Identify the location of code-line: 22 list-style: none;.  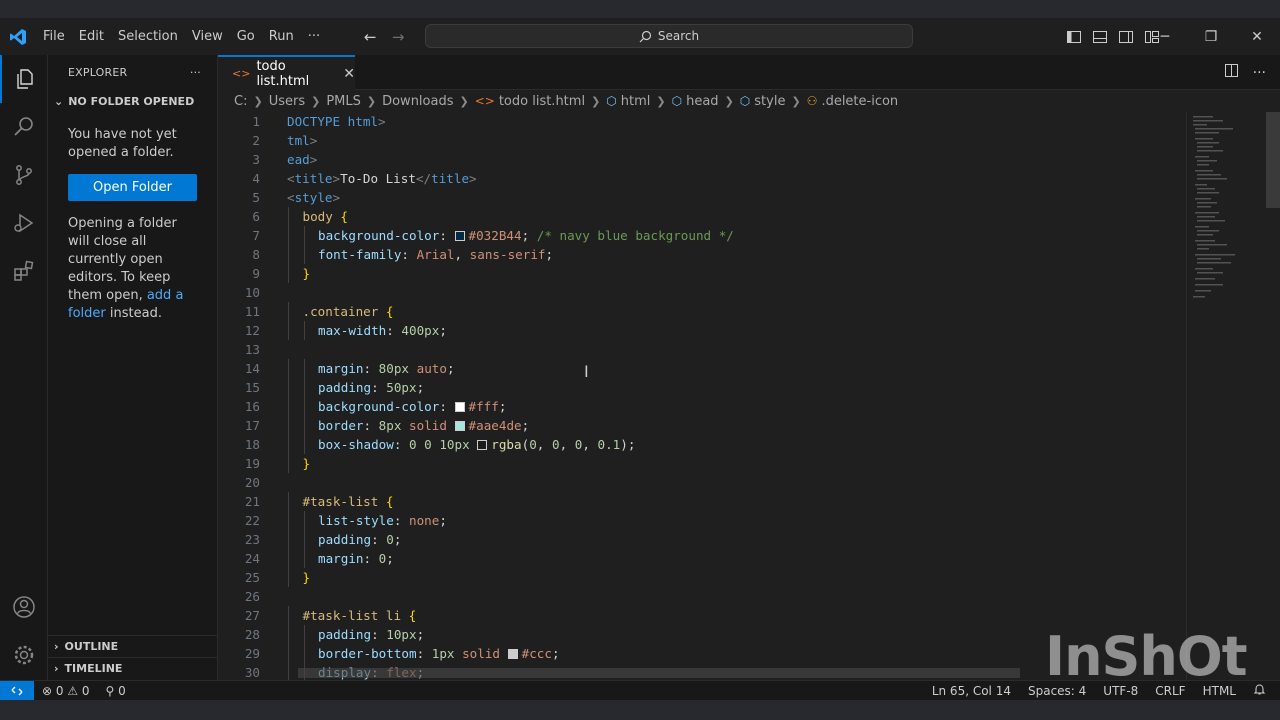
(702, 520).